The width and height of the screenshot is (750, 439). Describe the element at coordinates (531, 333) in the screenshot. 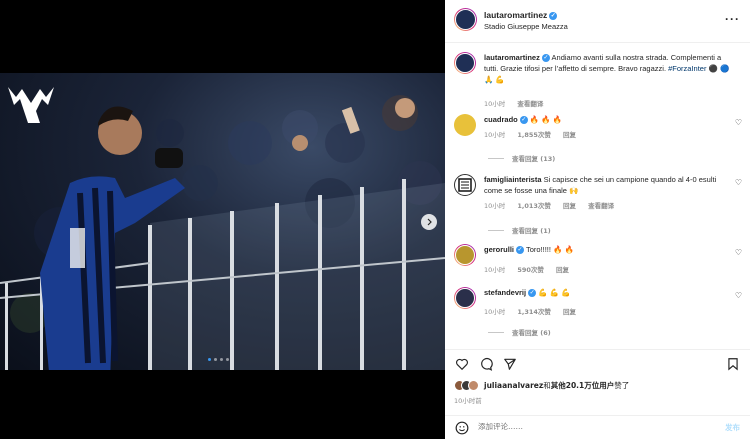

I see `view-replies-label: 查看回复 (6)` at that location.